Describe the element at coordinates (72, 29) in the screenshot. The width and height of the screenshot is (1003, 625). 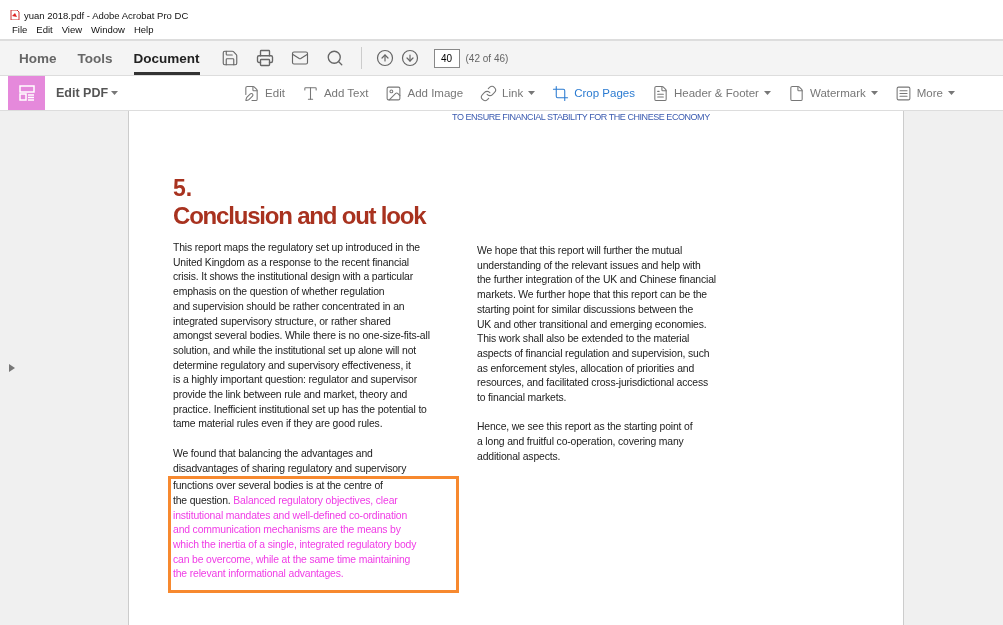
I see `menu-item: View` at that location.